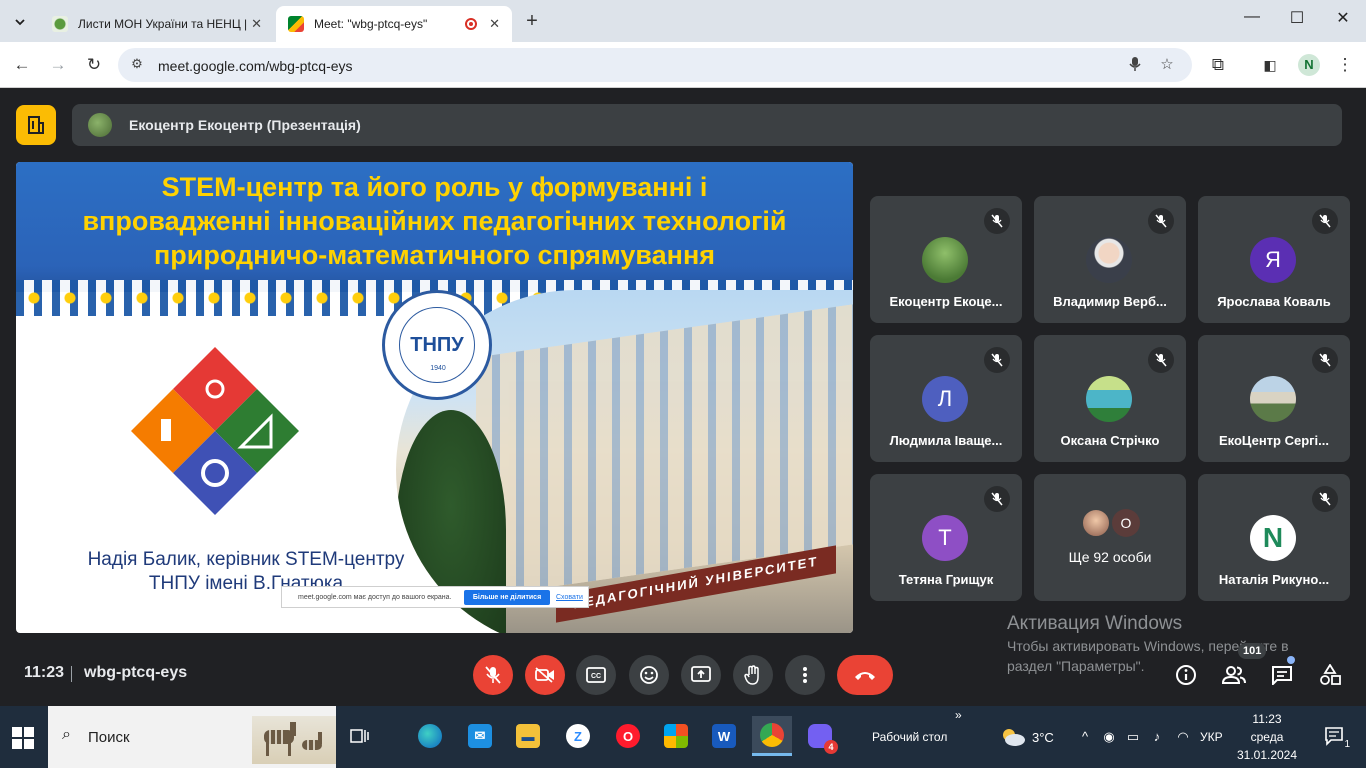 The height and width of the screenshot is (768, 1366). Describe the element at coordinates (137, 65) in the screenshot. I see `site-settings-icon: ⚙` at that location.